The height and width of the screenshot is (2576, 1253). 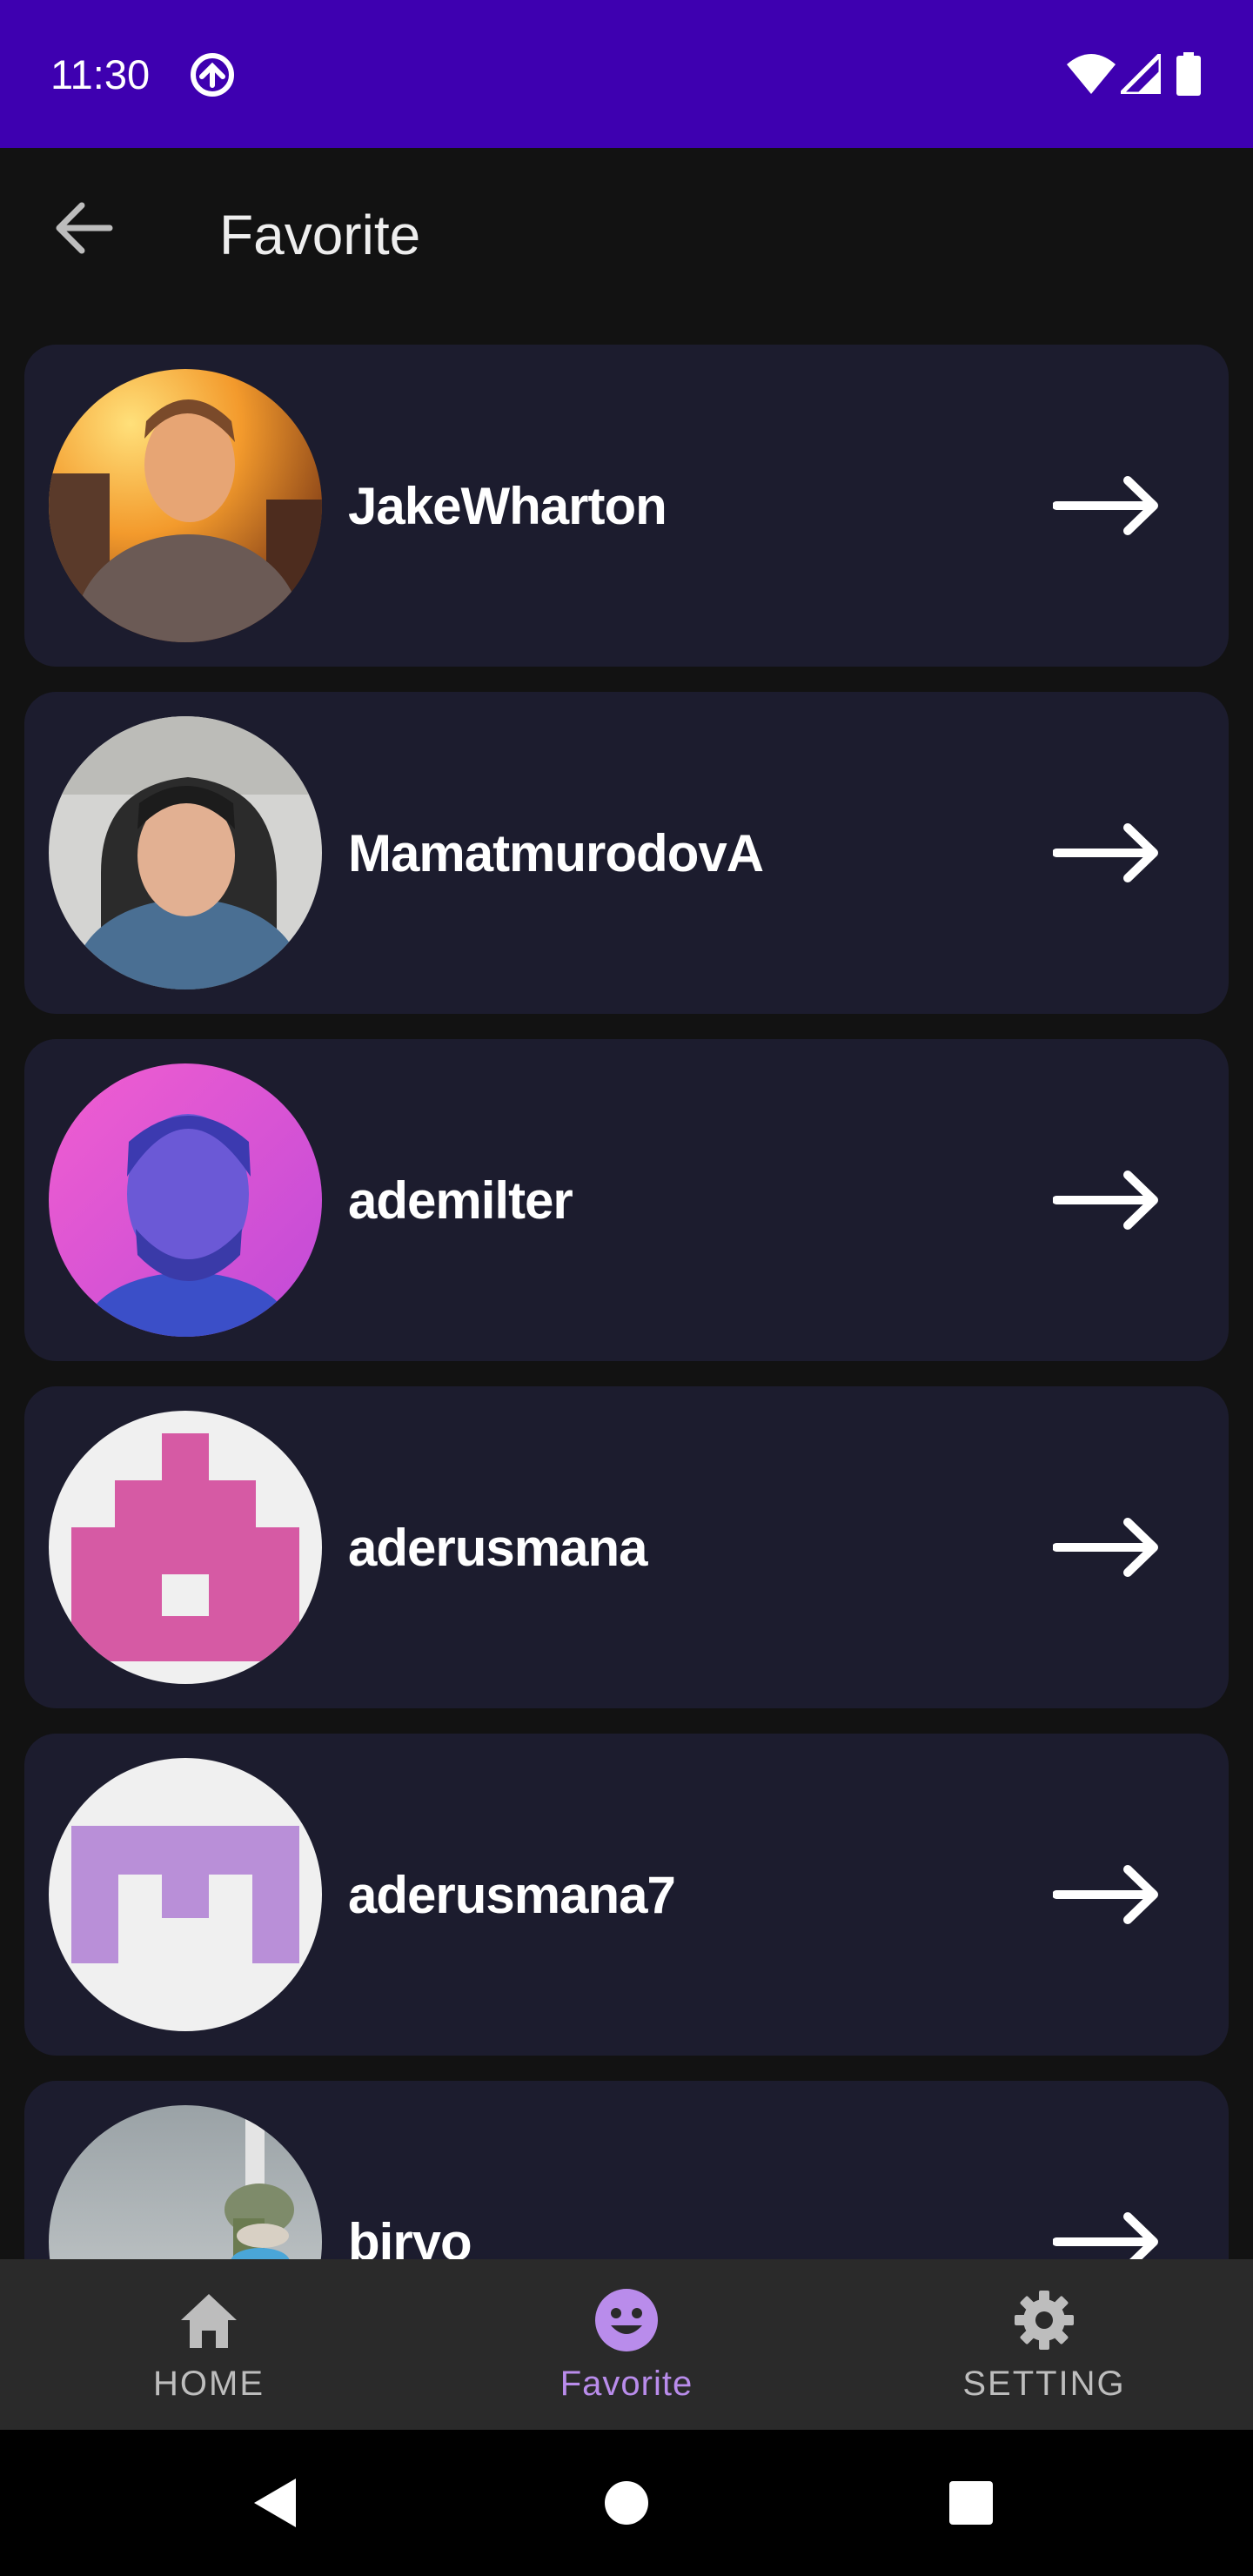 What do you see at coordinates (410, 2236) in the screenshot?
I see `username: biryo` at bounding box center [410, 2236].